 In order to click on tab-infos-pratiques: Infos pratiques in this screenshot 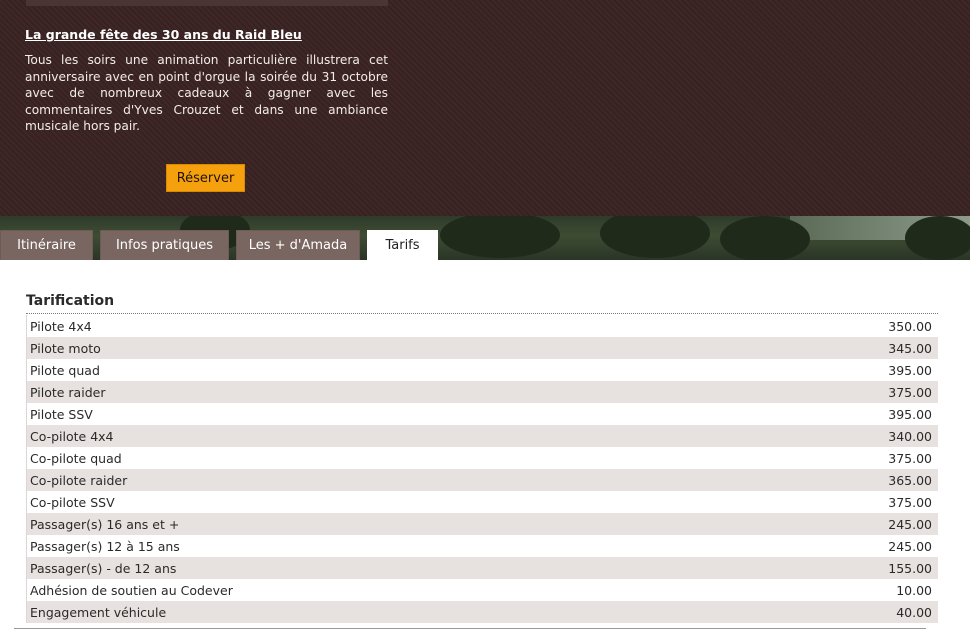, I will do `click(164, 245)`.